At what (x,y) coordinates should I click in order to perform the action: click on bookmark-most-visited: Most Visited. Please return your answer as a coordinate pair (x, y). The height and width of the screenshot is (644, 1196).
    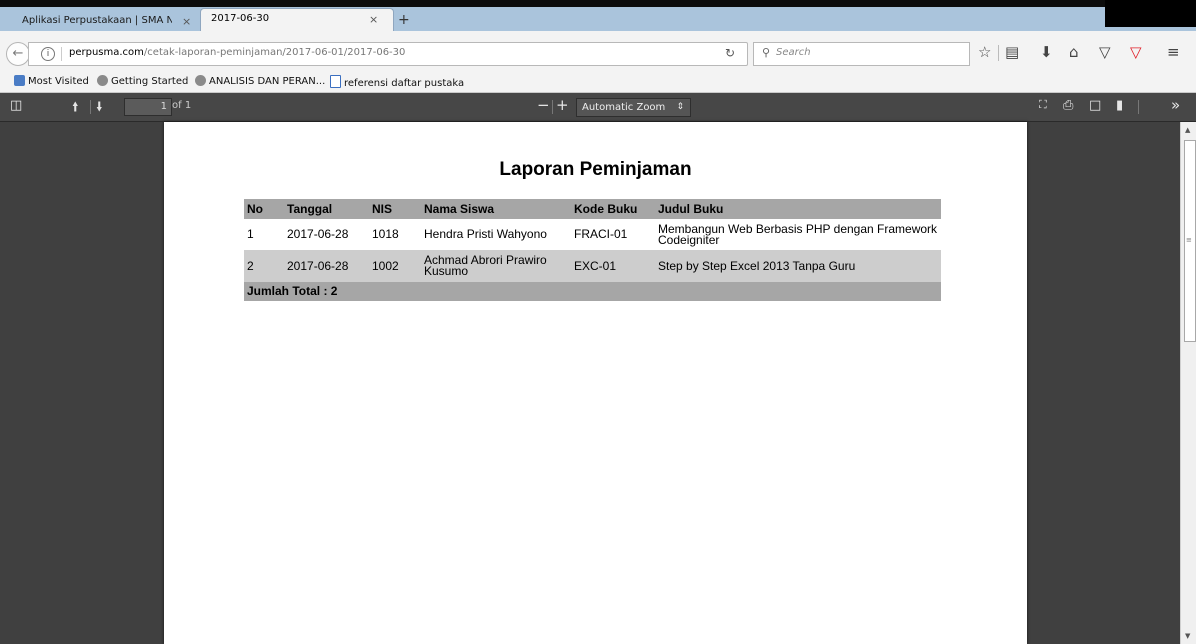
    Looking at the image, I should click on (51, 81).